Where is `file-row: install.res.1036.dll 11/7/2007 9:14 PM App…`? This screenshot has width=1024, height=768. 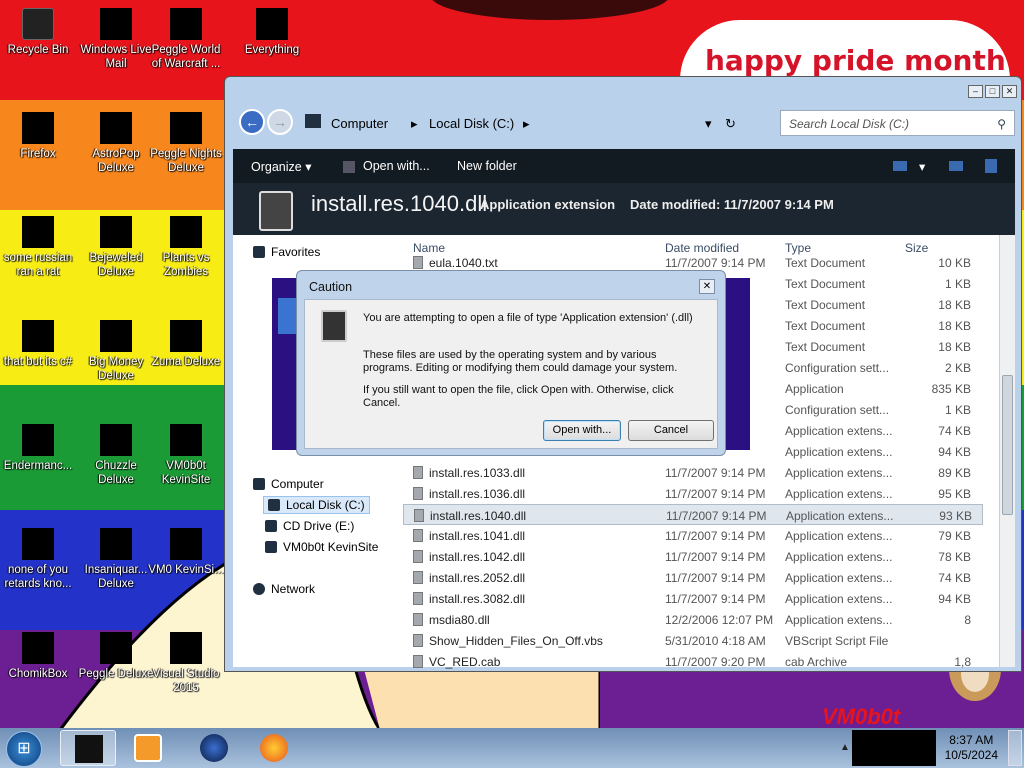
file-row: install.res.1036.dll 11/7/2007 9:14 PM App… is located at coordinates (693, 493).